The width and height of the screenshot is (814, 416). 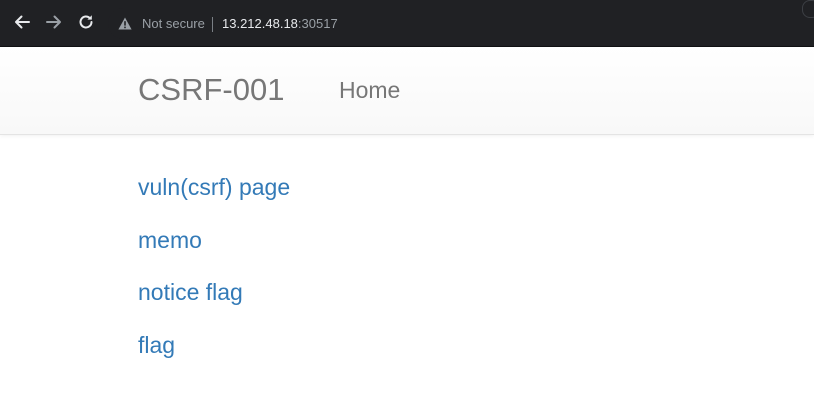 I want to click on list-item: flag, so click(x=214, y=356).